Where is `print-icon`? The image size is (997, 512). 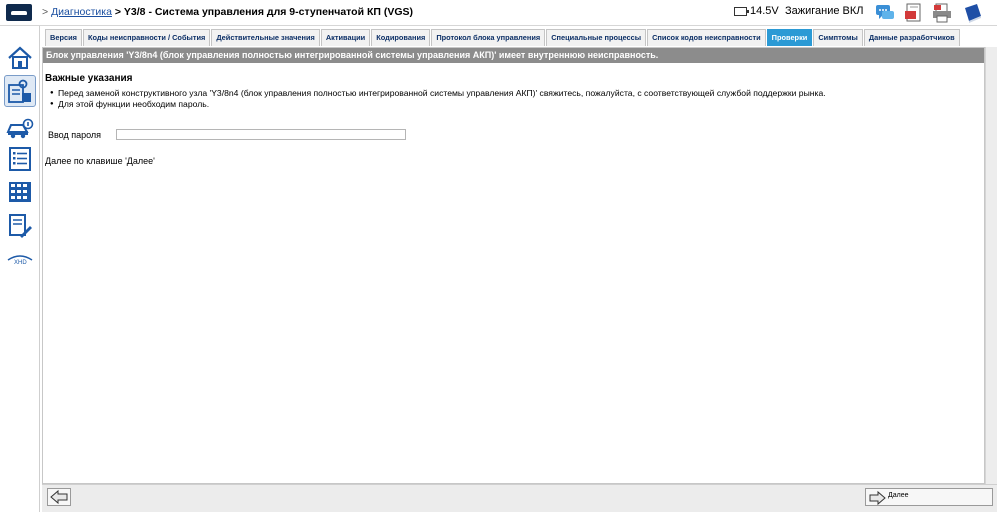
print-icon is located at coordinates (942, 13).